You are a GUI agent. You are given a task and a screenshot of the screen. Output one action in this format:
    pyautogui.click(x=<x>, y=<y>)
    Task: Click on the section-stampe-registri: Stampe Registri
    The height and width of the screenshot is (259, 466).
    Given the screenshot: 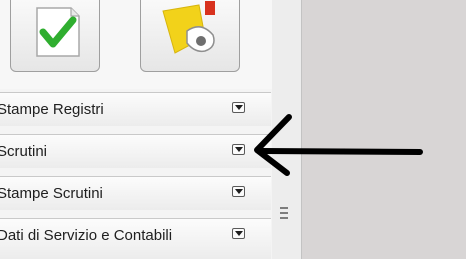 What is the action you would take?
    pyautogui.click(x=135, y=109)
    